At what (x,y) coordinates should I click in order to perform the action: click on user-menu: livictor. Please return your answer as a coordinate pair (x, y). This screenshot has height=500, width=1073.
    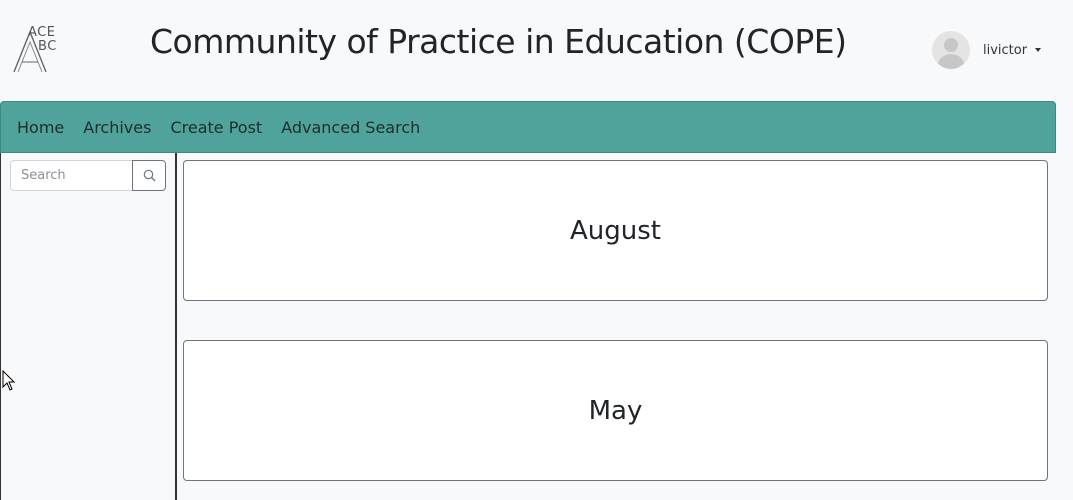
    Looking at the image, I should click on (987, 50).